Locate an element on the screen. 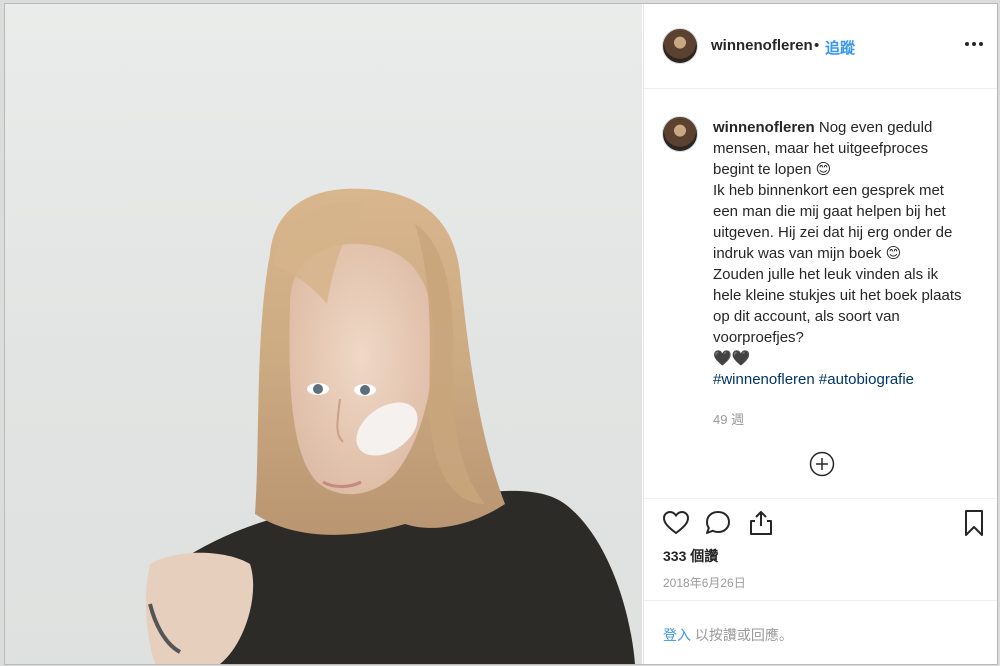 The height and width of the screenshot is (666, 1000). caption-line: indruk was van mijn boek 😊 is located at coordinates (807, 253).